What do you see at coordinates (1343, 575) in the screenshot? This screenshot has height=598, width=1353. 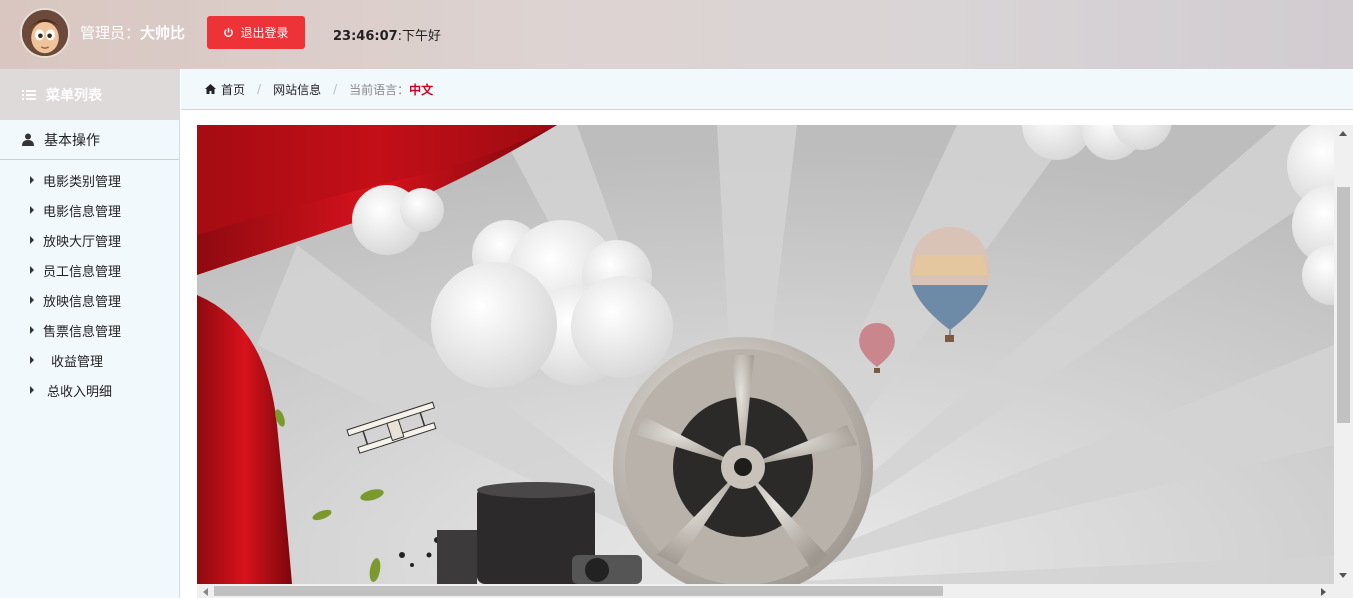 I see `scroll-down-icon` at bounding box center [1343, 575].